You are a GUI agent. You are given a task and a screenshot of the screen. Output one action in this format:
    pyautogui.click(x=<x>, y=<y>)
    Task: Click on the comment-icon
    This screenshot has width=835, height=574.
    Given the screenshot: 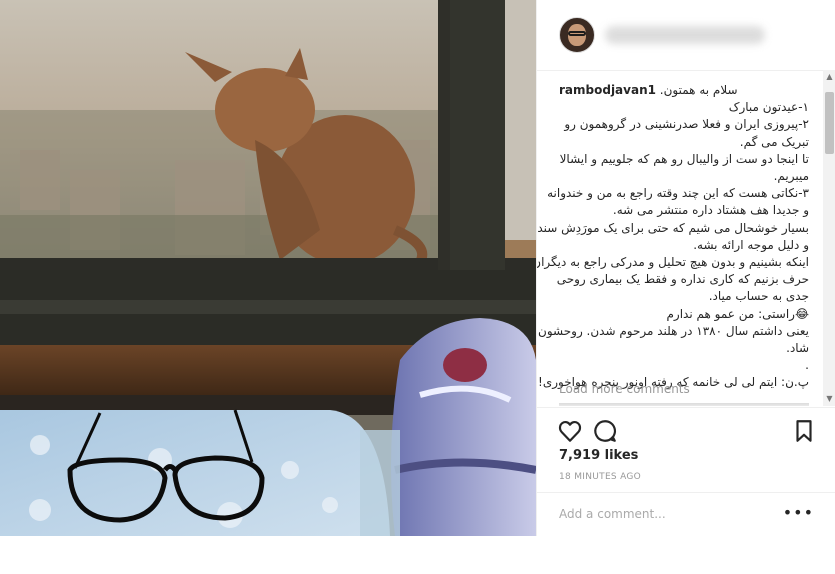 What is the action you would take?
    pyautogui.click(x=605, y=431)
    